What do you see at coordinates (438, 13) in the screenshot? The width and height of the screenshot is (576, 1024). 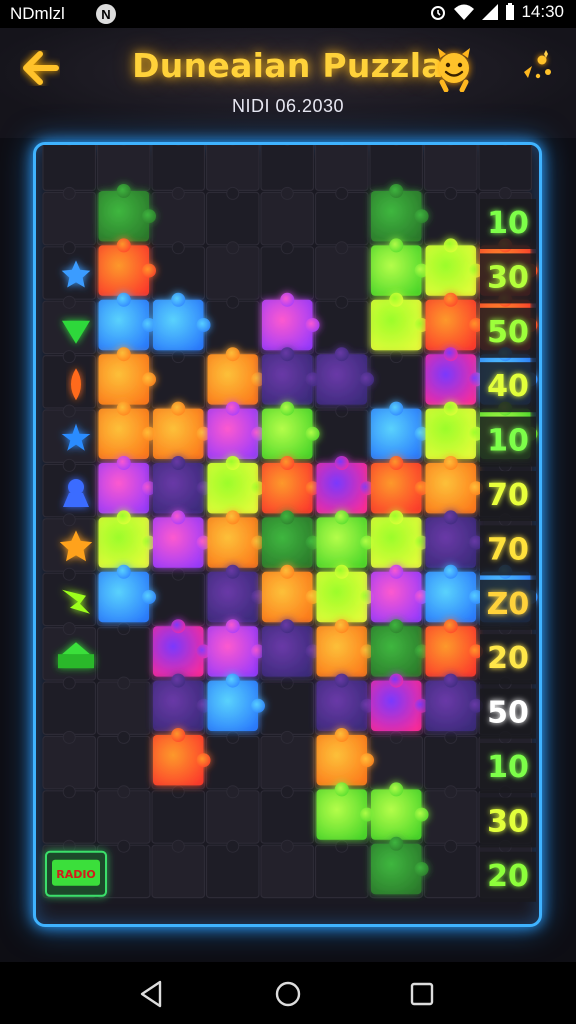 I see `alarm-icon` at bounding box center [438, 13].